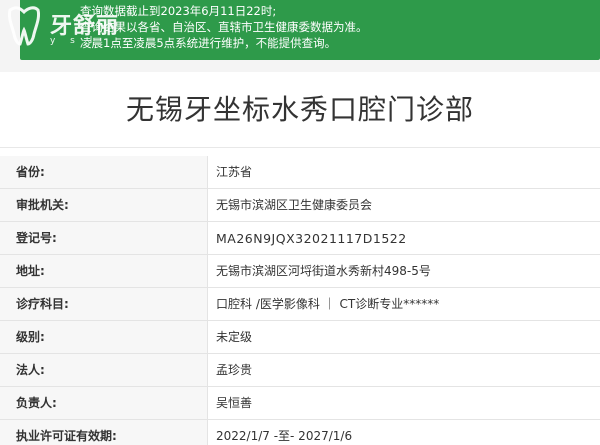 This screenshot has height=445, width=600. I want to click on table-row: 登记号: MA26N9JQX32021117D1522, so click(300, 238).